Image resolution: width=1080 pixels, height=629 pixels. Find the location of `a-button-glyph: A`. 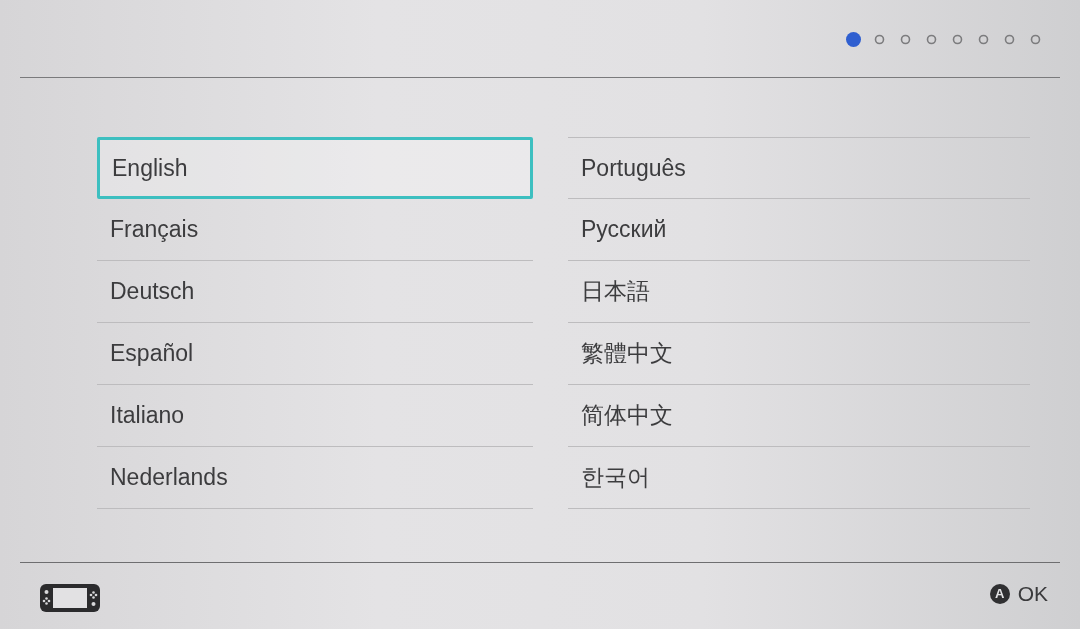

a-button-glyph: A is located at coordinates (999, 593).